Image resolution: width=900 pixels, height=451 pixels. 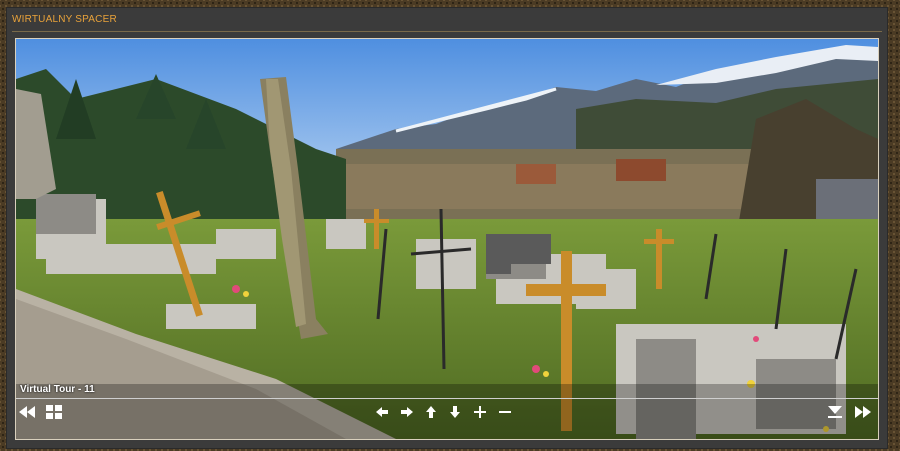 I want to click on fast-forward-icon, so click(x=863, y=412).